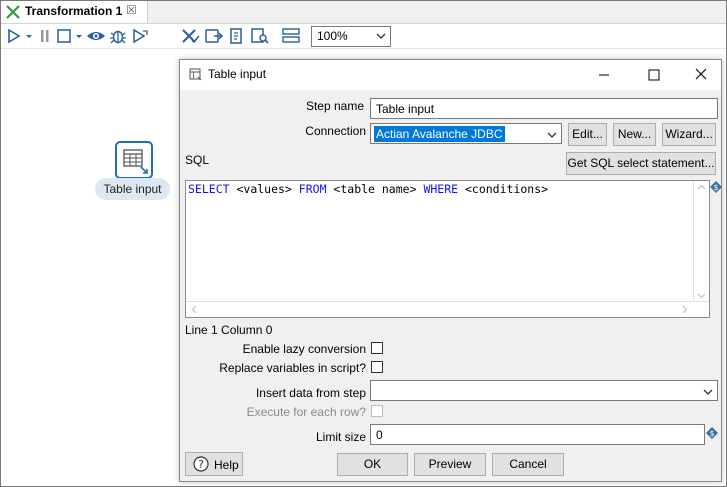 The height and width of the screenshot is (487, 727). Describe the element at coordinates (264, 189) in the screenshot. I see `sql-values-placeholder: <values>` at that location.